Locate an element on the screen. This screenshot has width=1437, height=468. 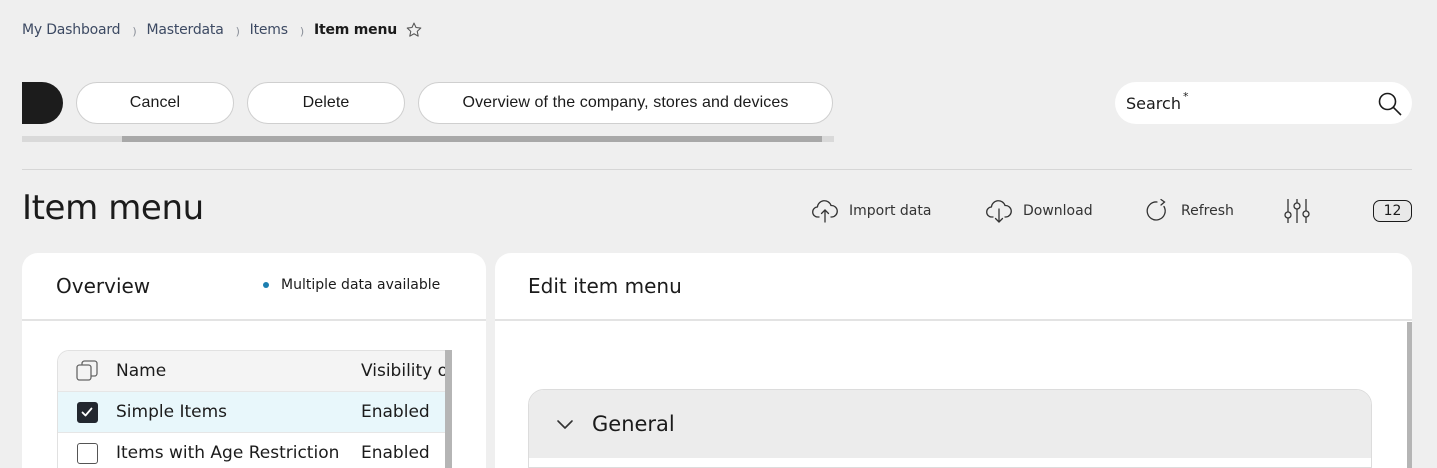
breadcrumb-items: Items is located at coordinates (269, 30).